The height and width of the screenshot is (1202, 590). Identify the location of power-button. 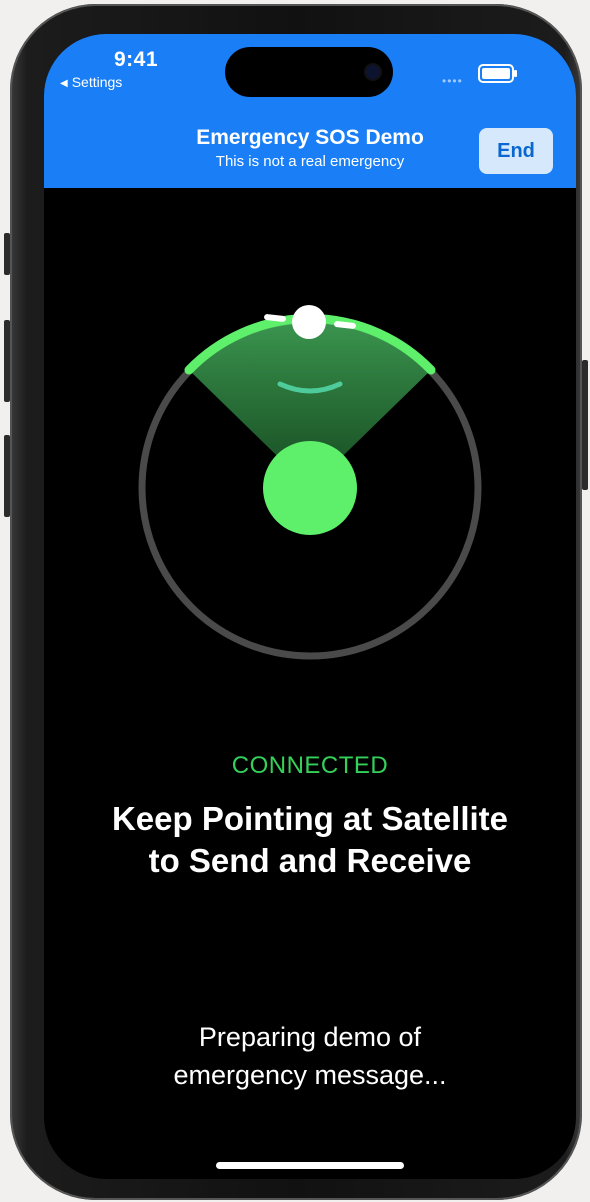
(585, 425).